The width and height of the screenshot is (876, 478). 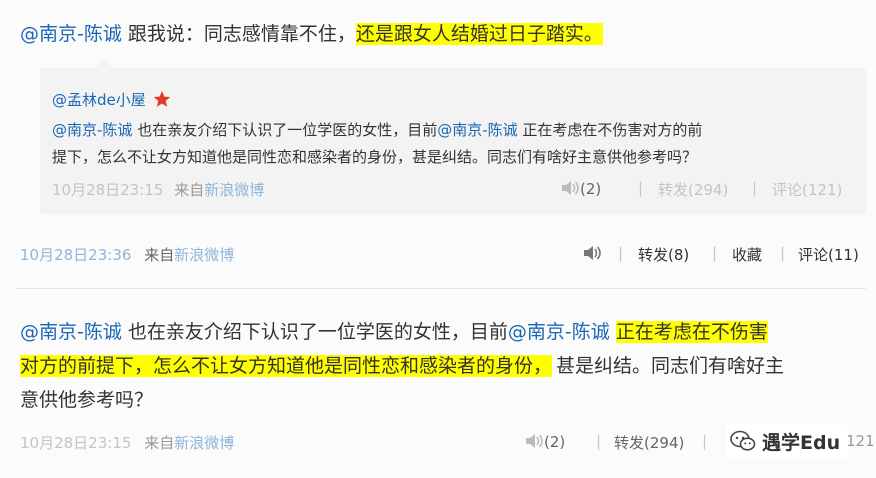 What do you see at coordinates (559, 332) in the screenshot?
I see `second-post-mention-link: @南京-陈诚` at bounding box center [559, 332].